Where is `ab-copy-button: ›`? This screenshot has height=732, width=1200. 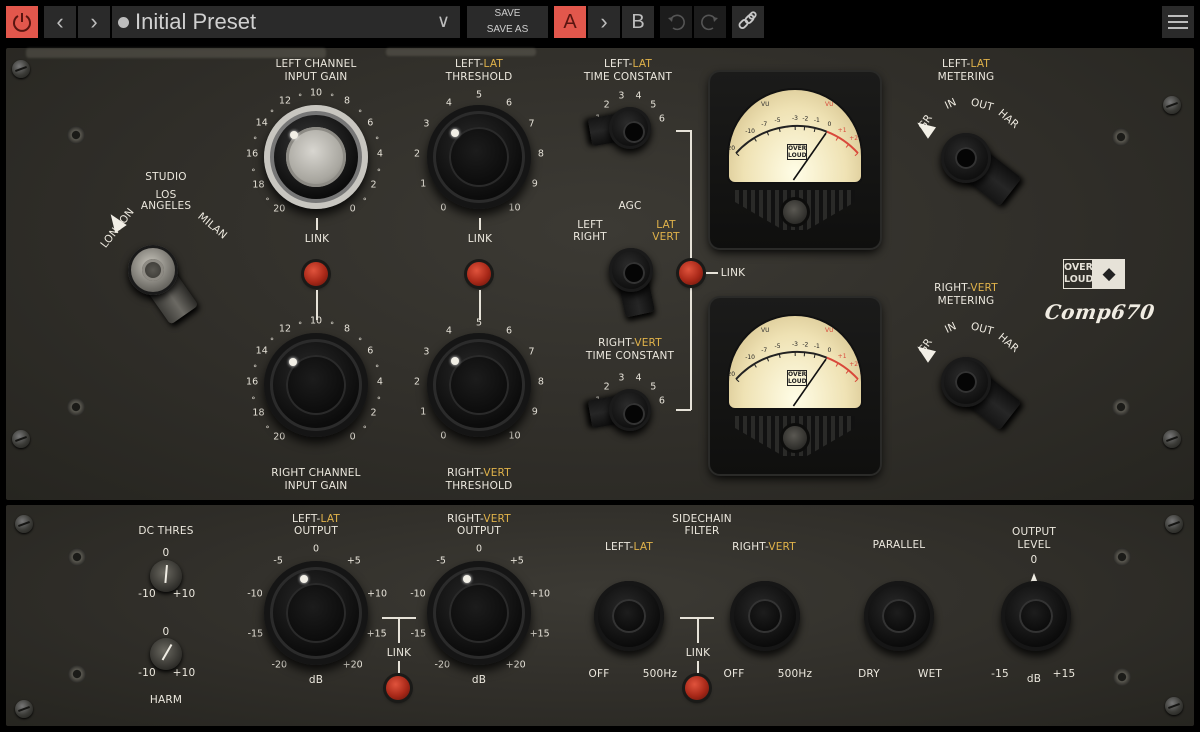 ab-copy-button: › is located at coordinates (604, 22).